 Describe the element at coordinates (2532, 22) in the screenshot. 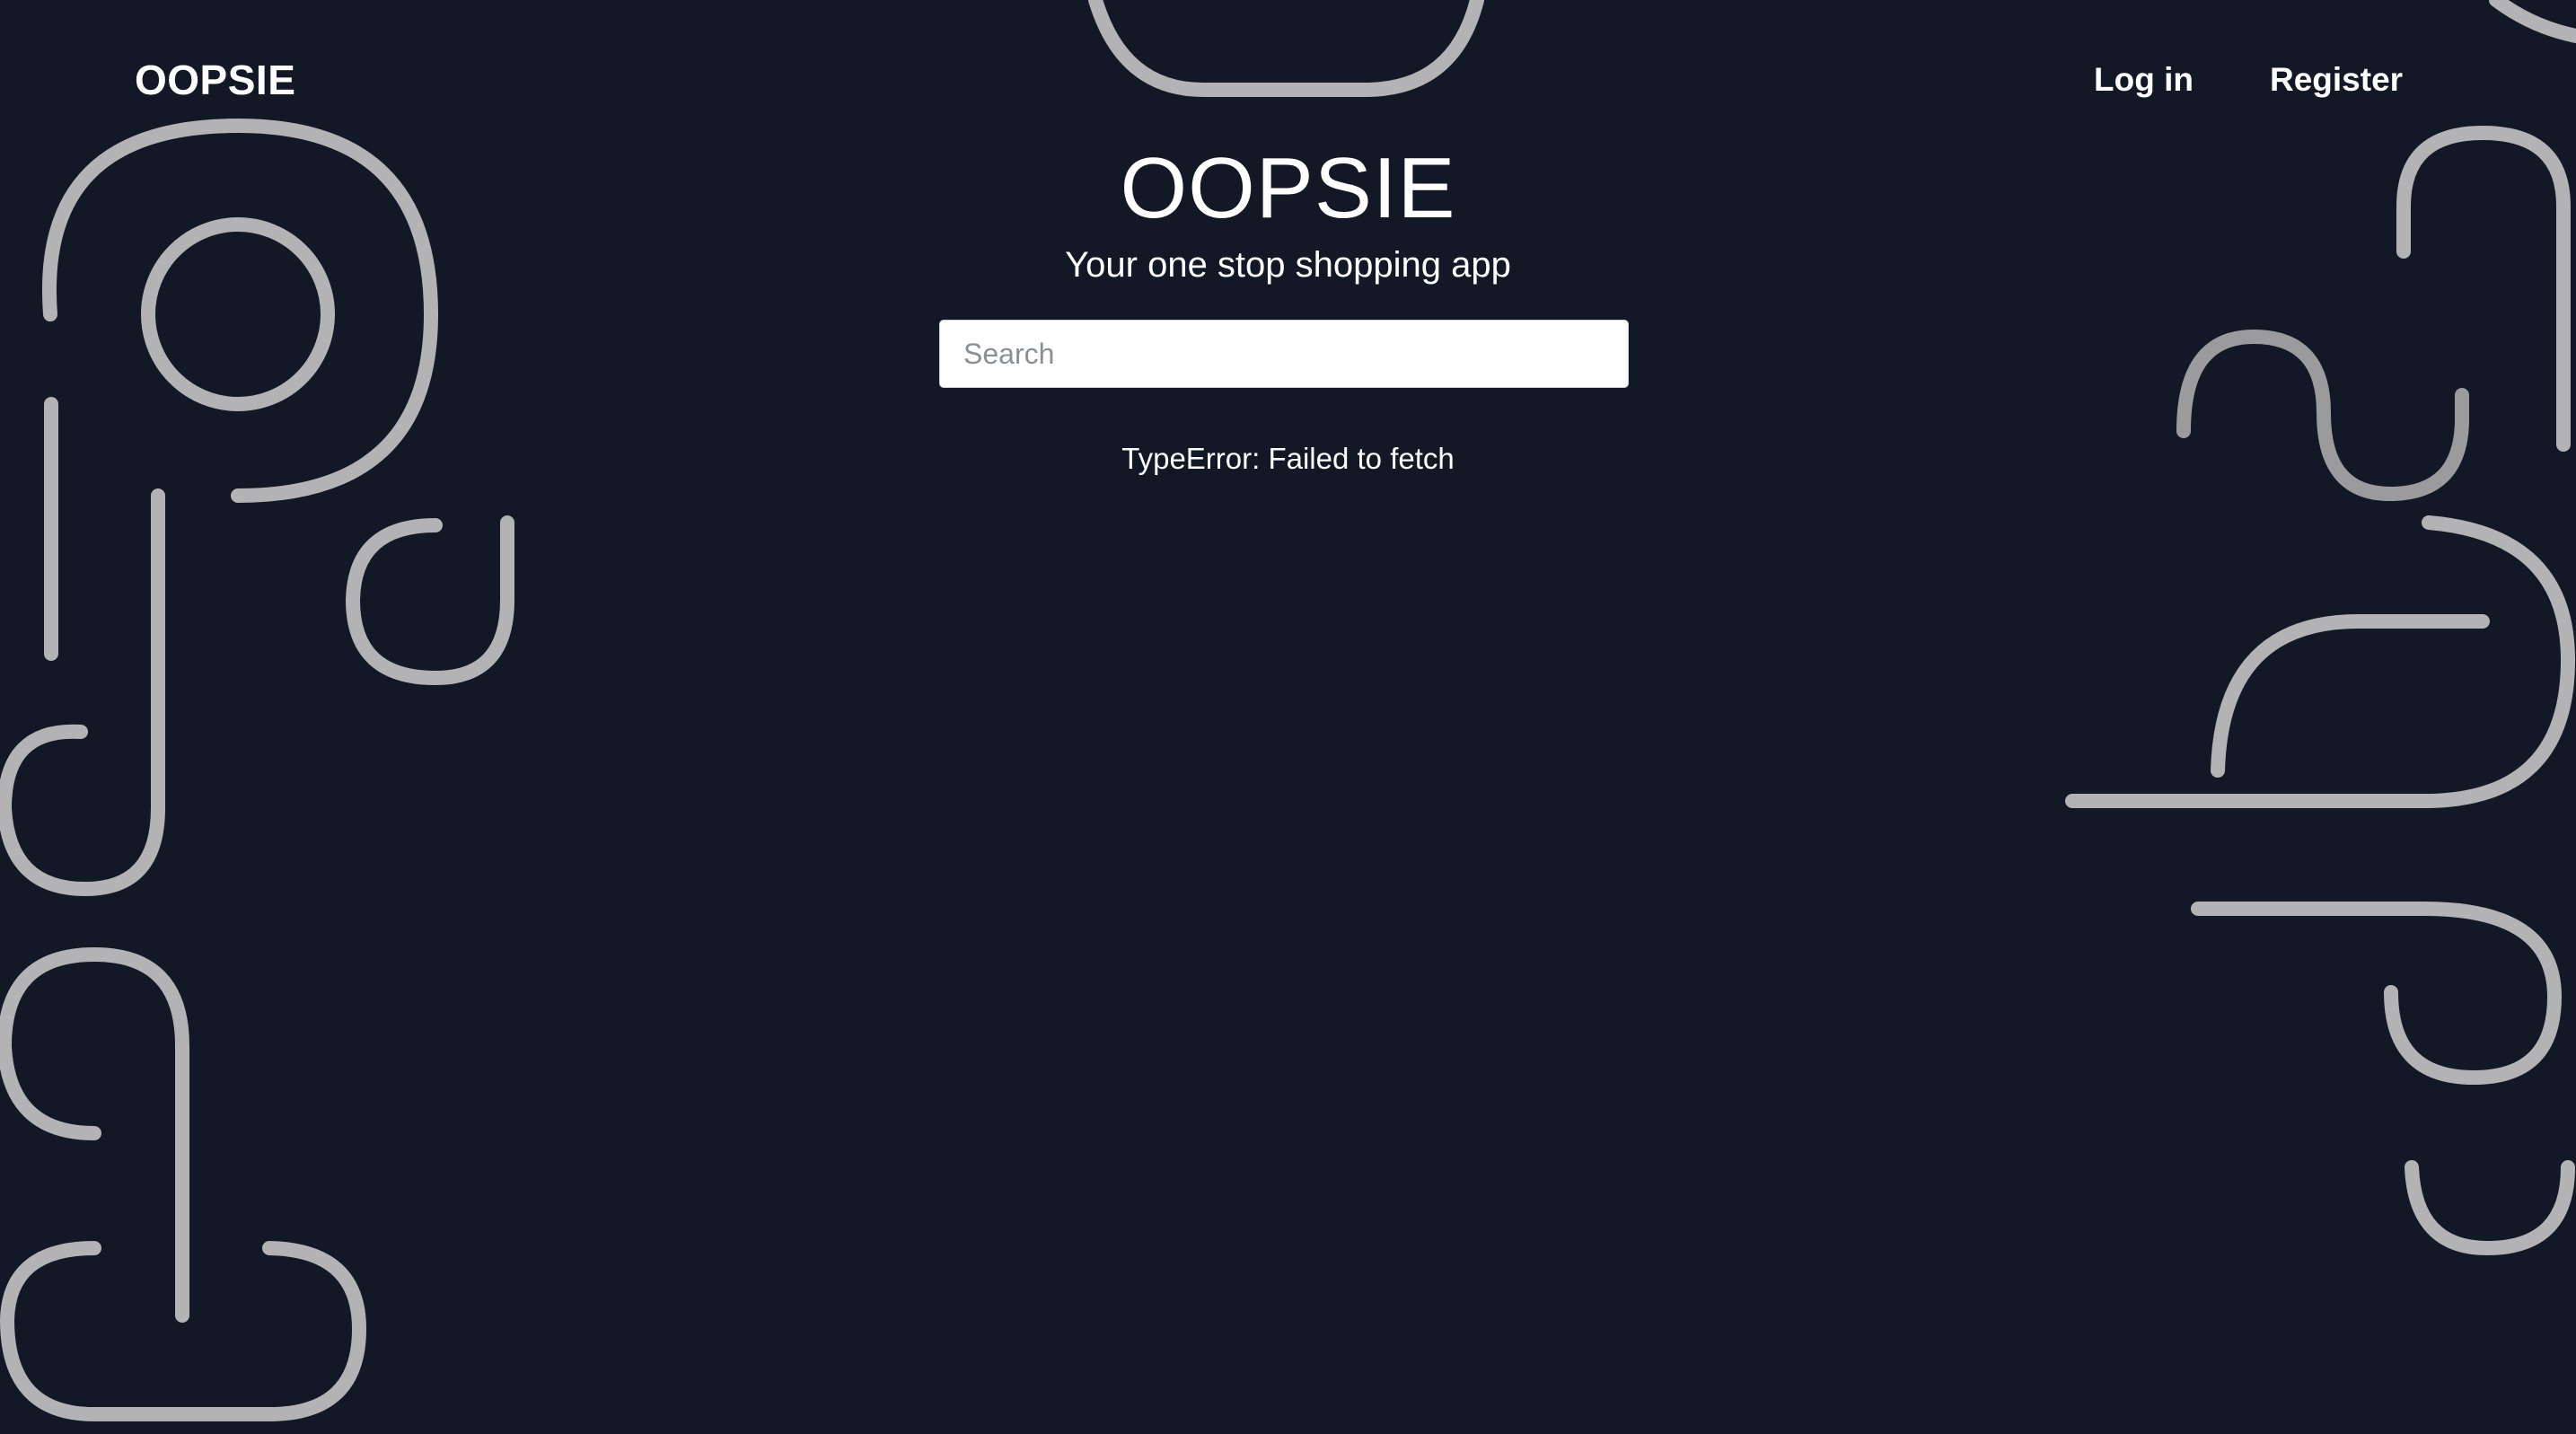

I see `decor-top-right-arc` at that location.